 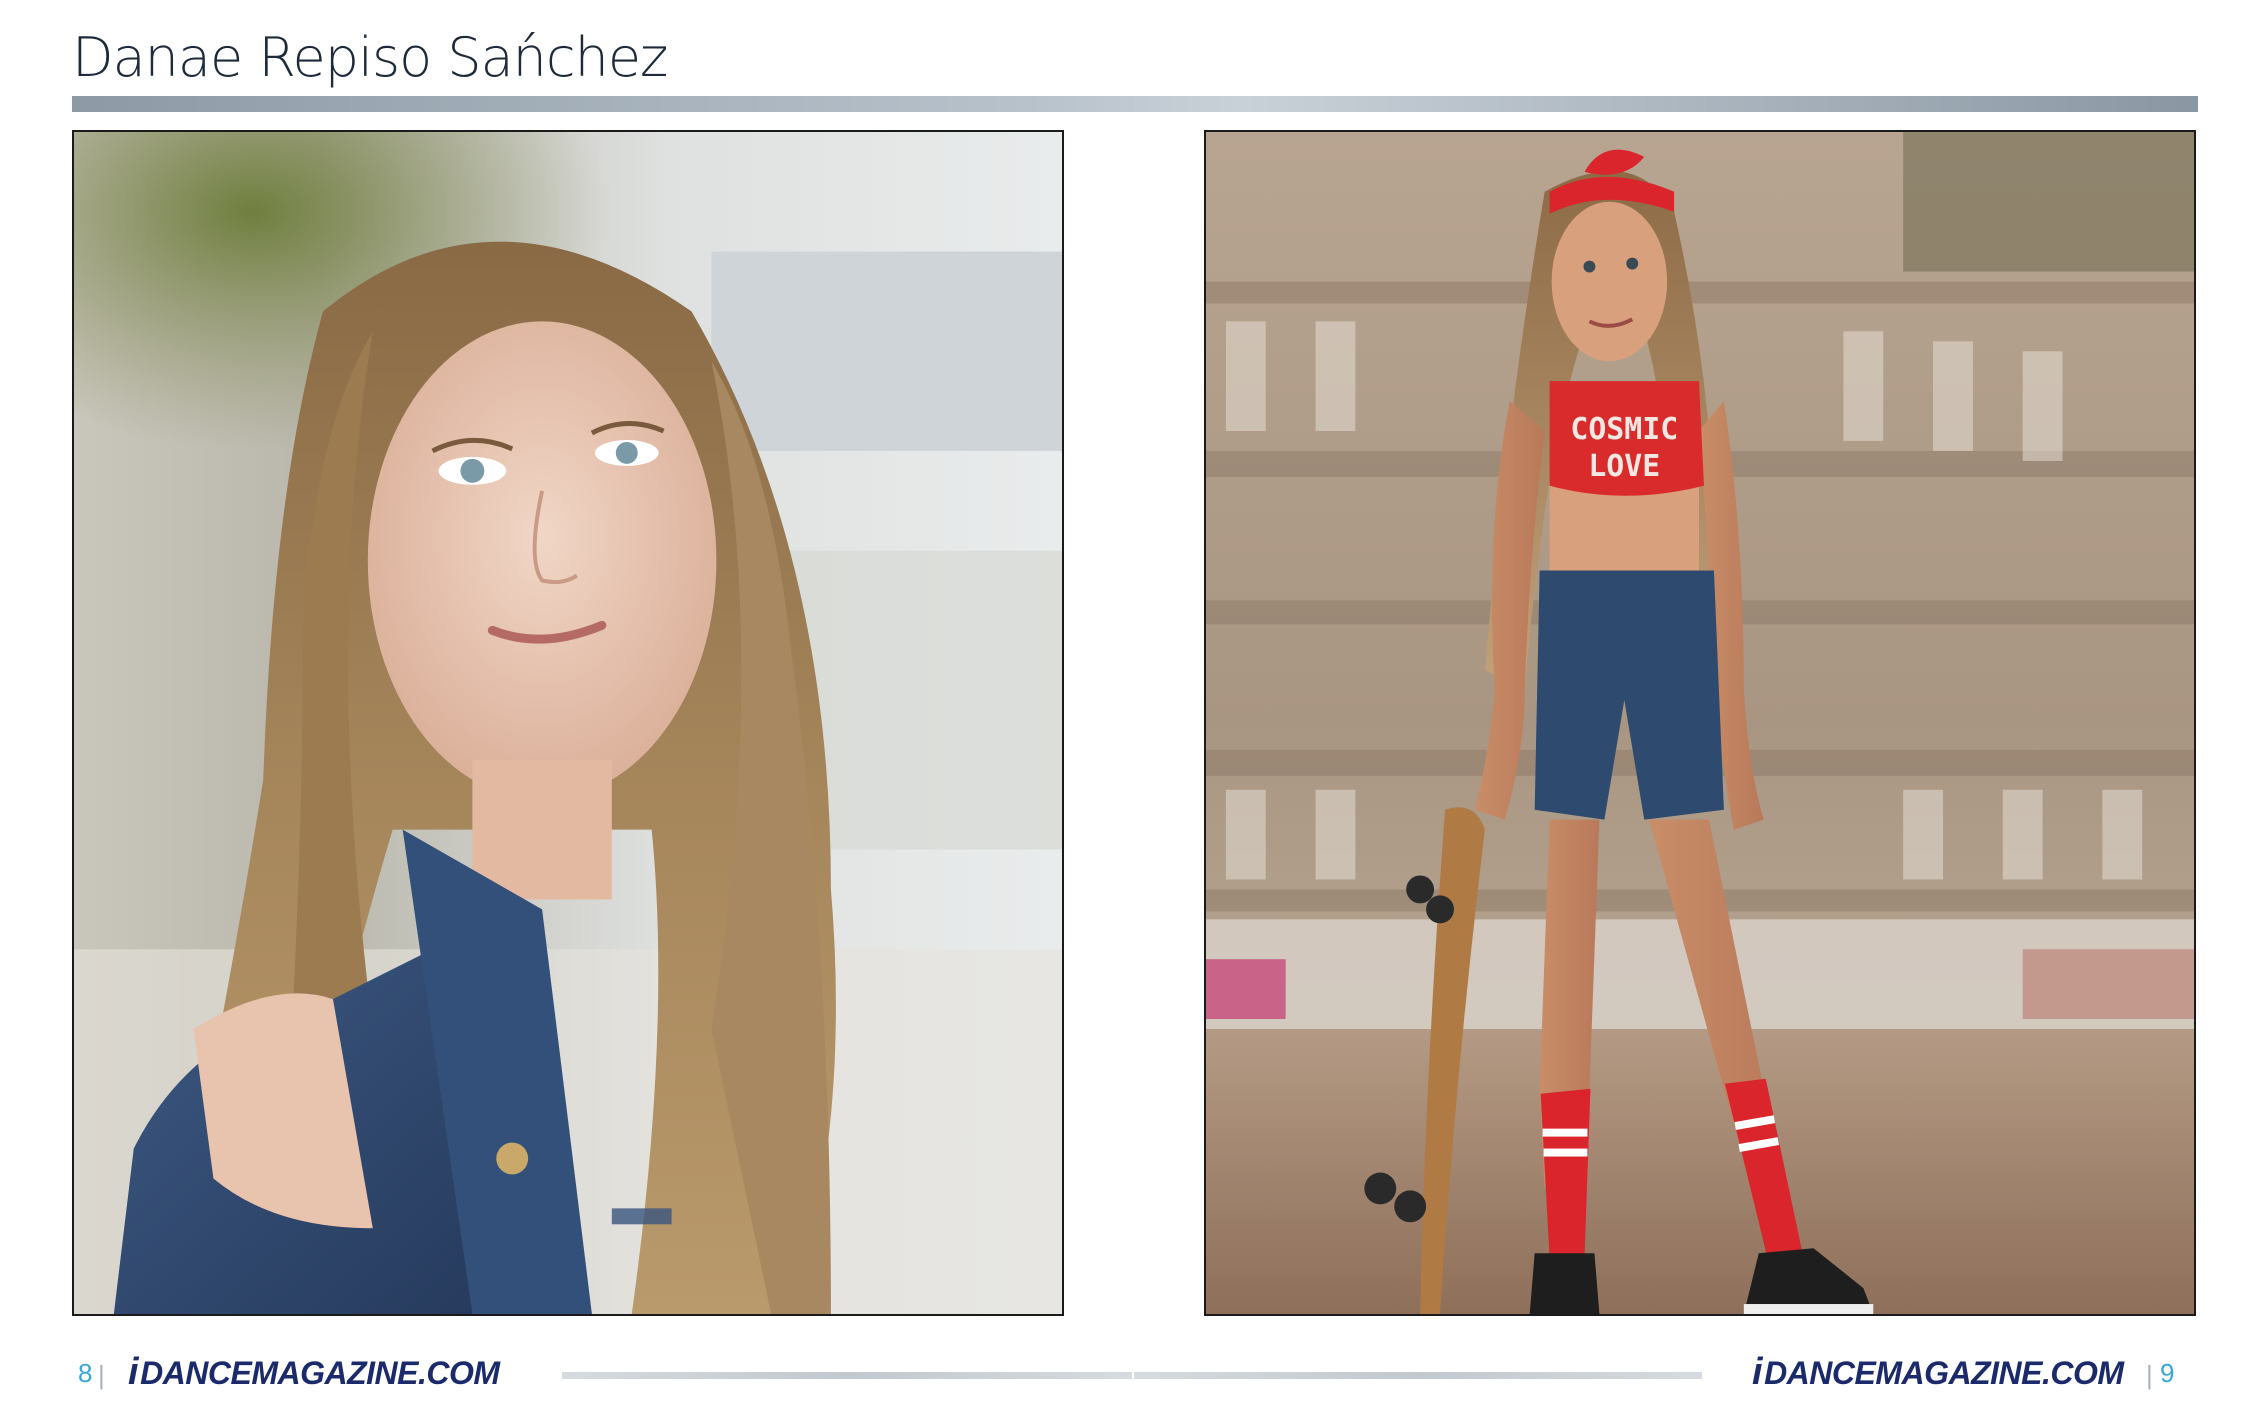 What do you see at coordinates (1624, 429) in the screenshot?
I see `shirt-text-line1: COSMIC` at bounding box center [1624, 429].